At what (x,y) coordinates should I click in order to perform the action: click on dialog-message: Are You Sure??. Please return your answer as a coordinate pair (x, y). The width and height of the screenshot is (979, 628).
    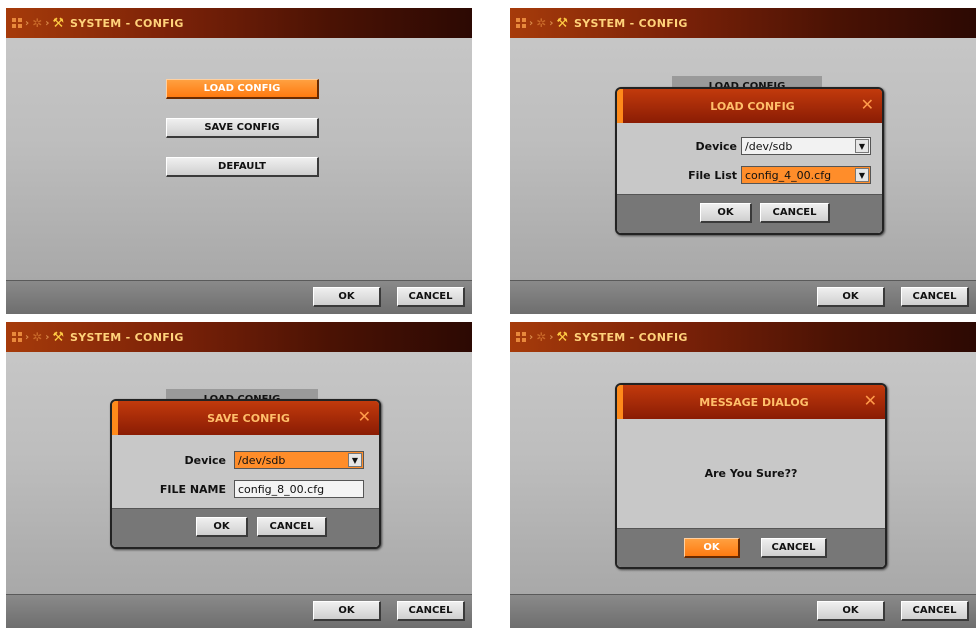
    Looking at the image, I should click on (751, 473).